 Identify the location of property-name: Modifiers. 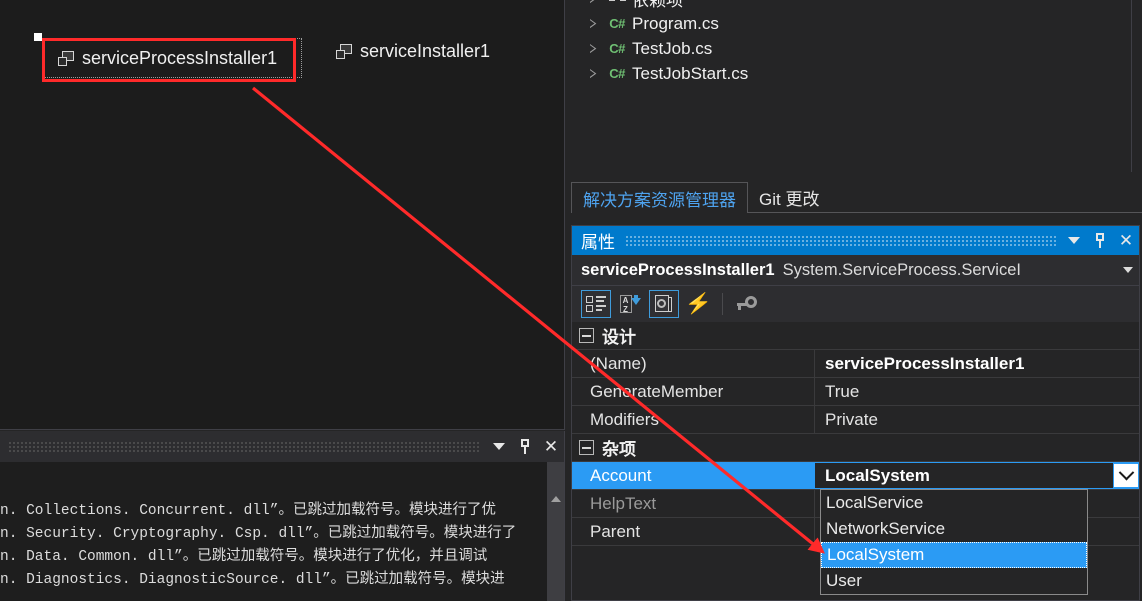
(693, 419).